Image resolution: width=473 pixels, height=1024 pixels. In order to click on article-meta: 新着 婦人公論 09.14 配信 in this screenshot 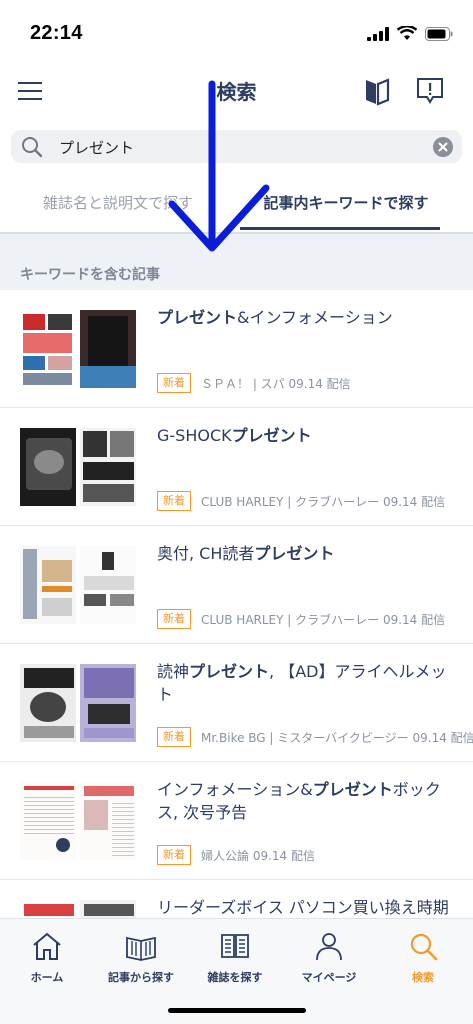, I will do `click(236, 855)`.